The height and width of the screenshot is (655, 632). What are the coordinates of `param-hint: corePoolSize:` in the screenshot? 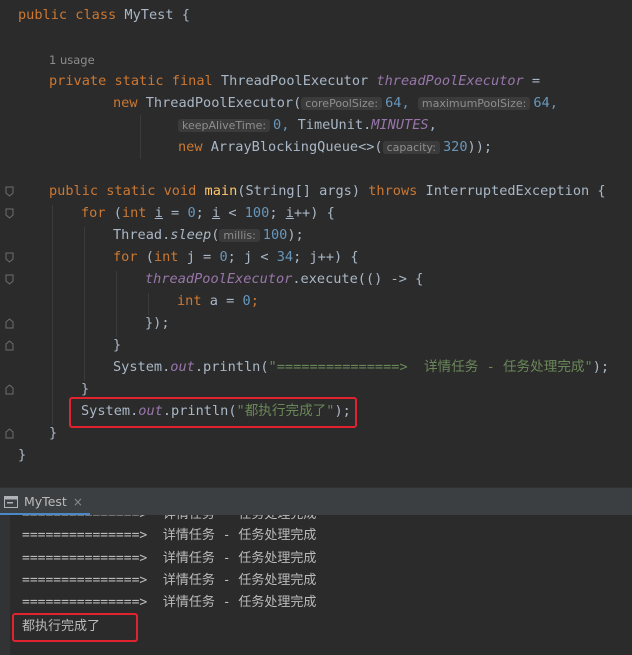 It's located at (342, 103).